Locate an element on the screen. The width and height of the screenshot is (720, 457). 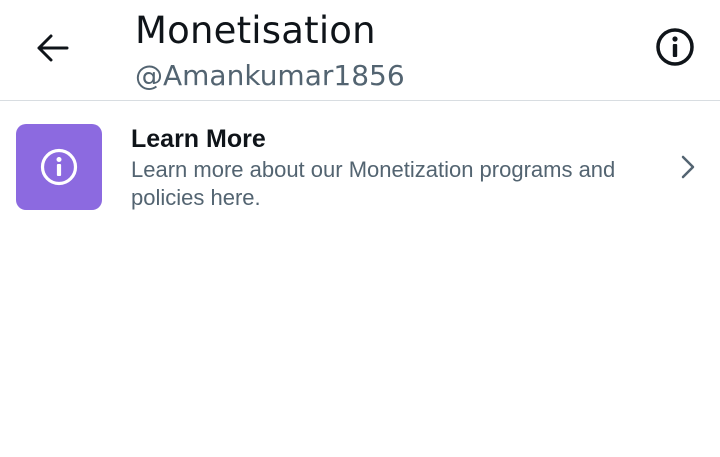
account-handle: @Amankumar1856 is located at coordinates (270, 75).